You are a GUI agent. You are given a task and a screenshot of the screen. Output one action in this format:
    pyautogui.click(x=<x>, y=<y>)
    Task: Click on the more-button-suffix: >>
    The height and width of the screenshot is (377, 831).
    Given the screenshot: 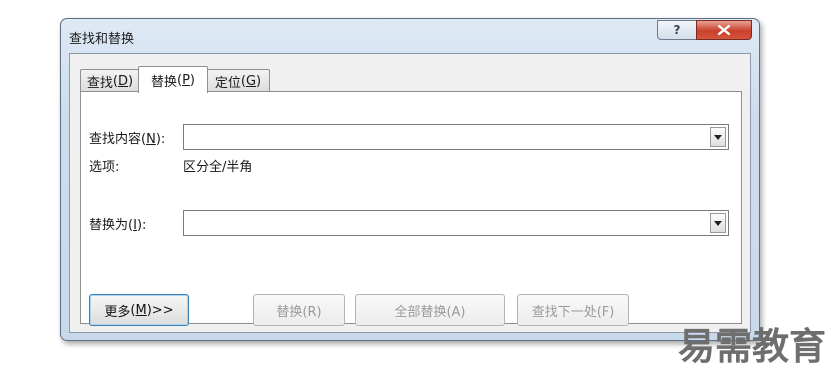 What is the action you would take?
    pyautogui.click(x=162, y=310)
    